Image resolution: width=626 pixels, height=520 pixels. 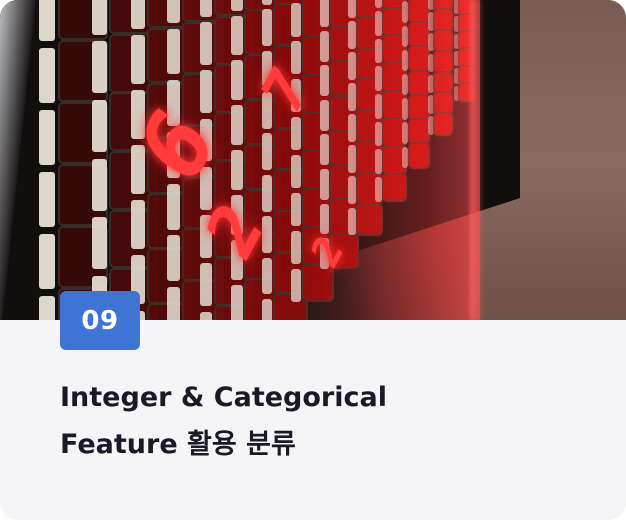 What do you see at coordinates (477, 160) in the screenshot?
I see `glow-edge` at bounding box center [477, 160].